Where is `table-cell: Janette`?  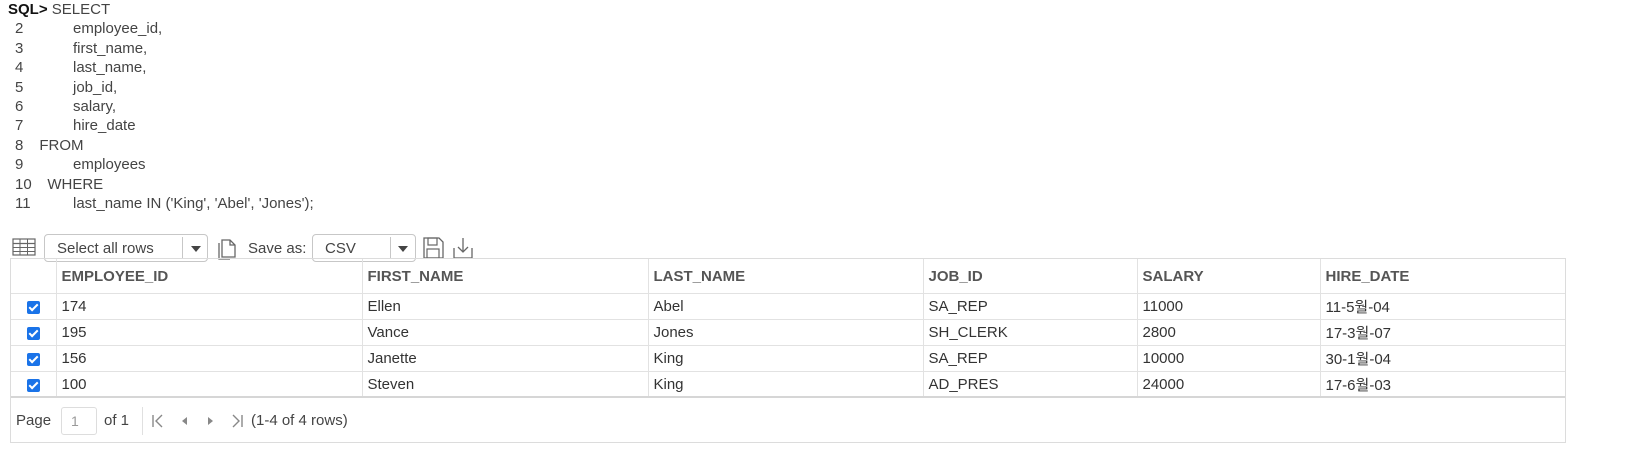
table-cell: Janette is located at coordinates (505, 358).